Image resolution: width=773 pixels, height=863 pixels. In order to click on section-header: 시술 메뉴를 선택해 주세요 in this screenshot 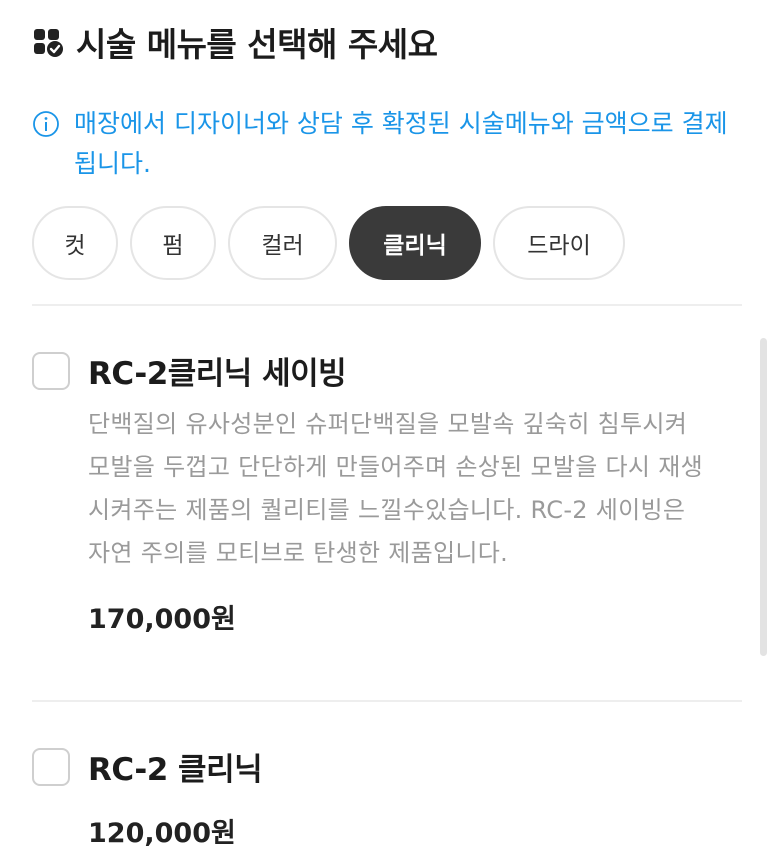, I will do `click(235, 42)`.